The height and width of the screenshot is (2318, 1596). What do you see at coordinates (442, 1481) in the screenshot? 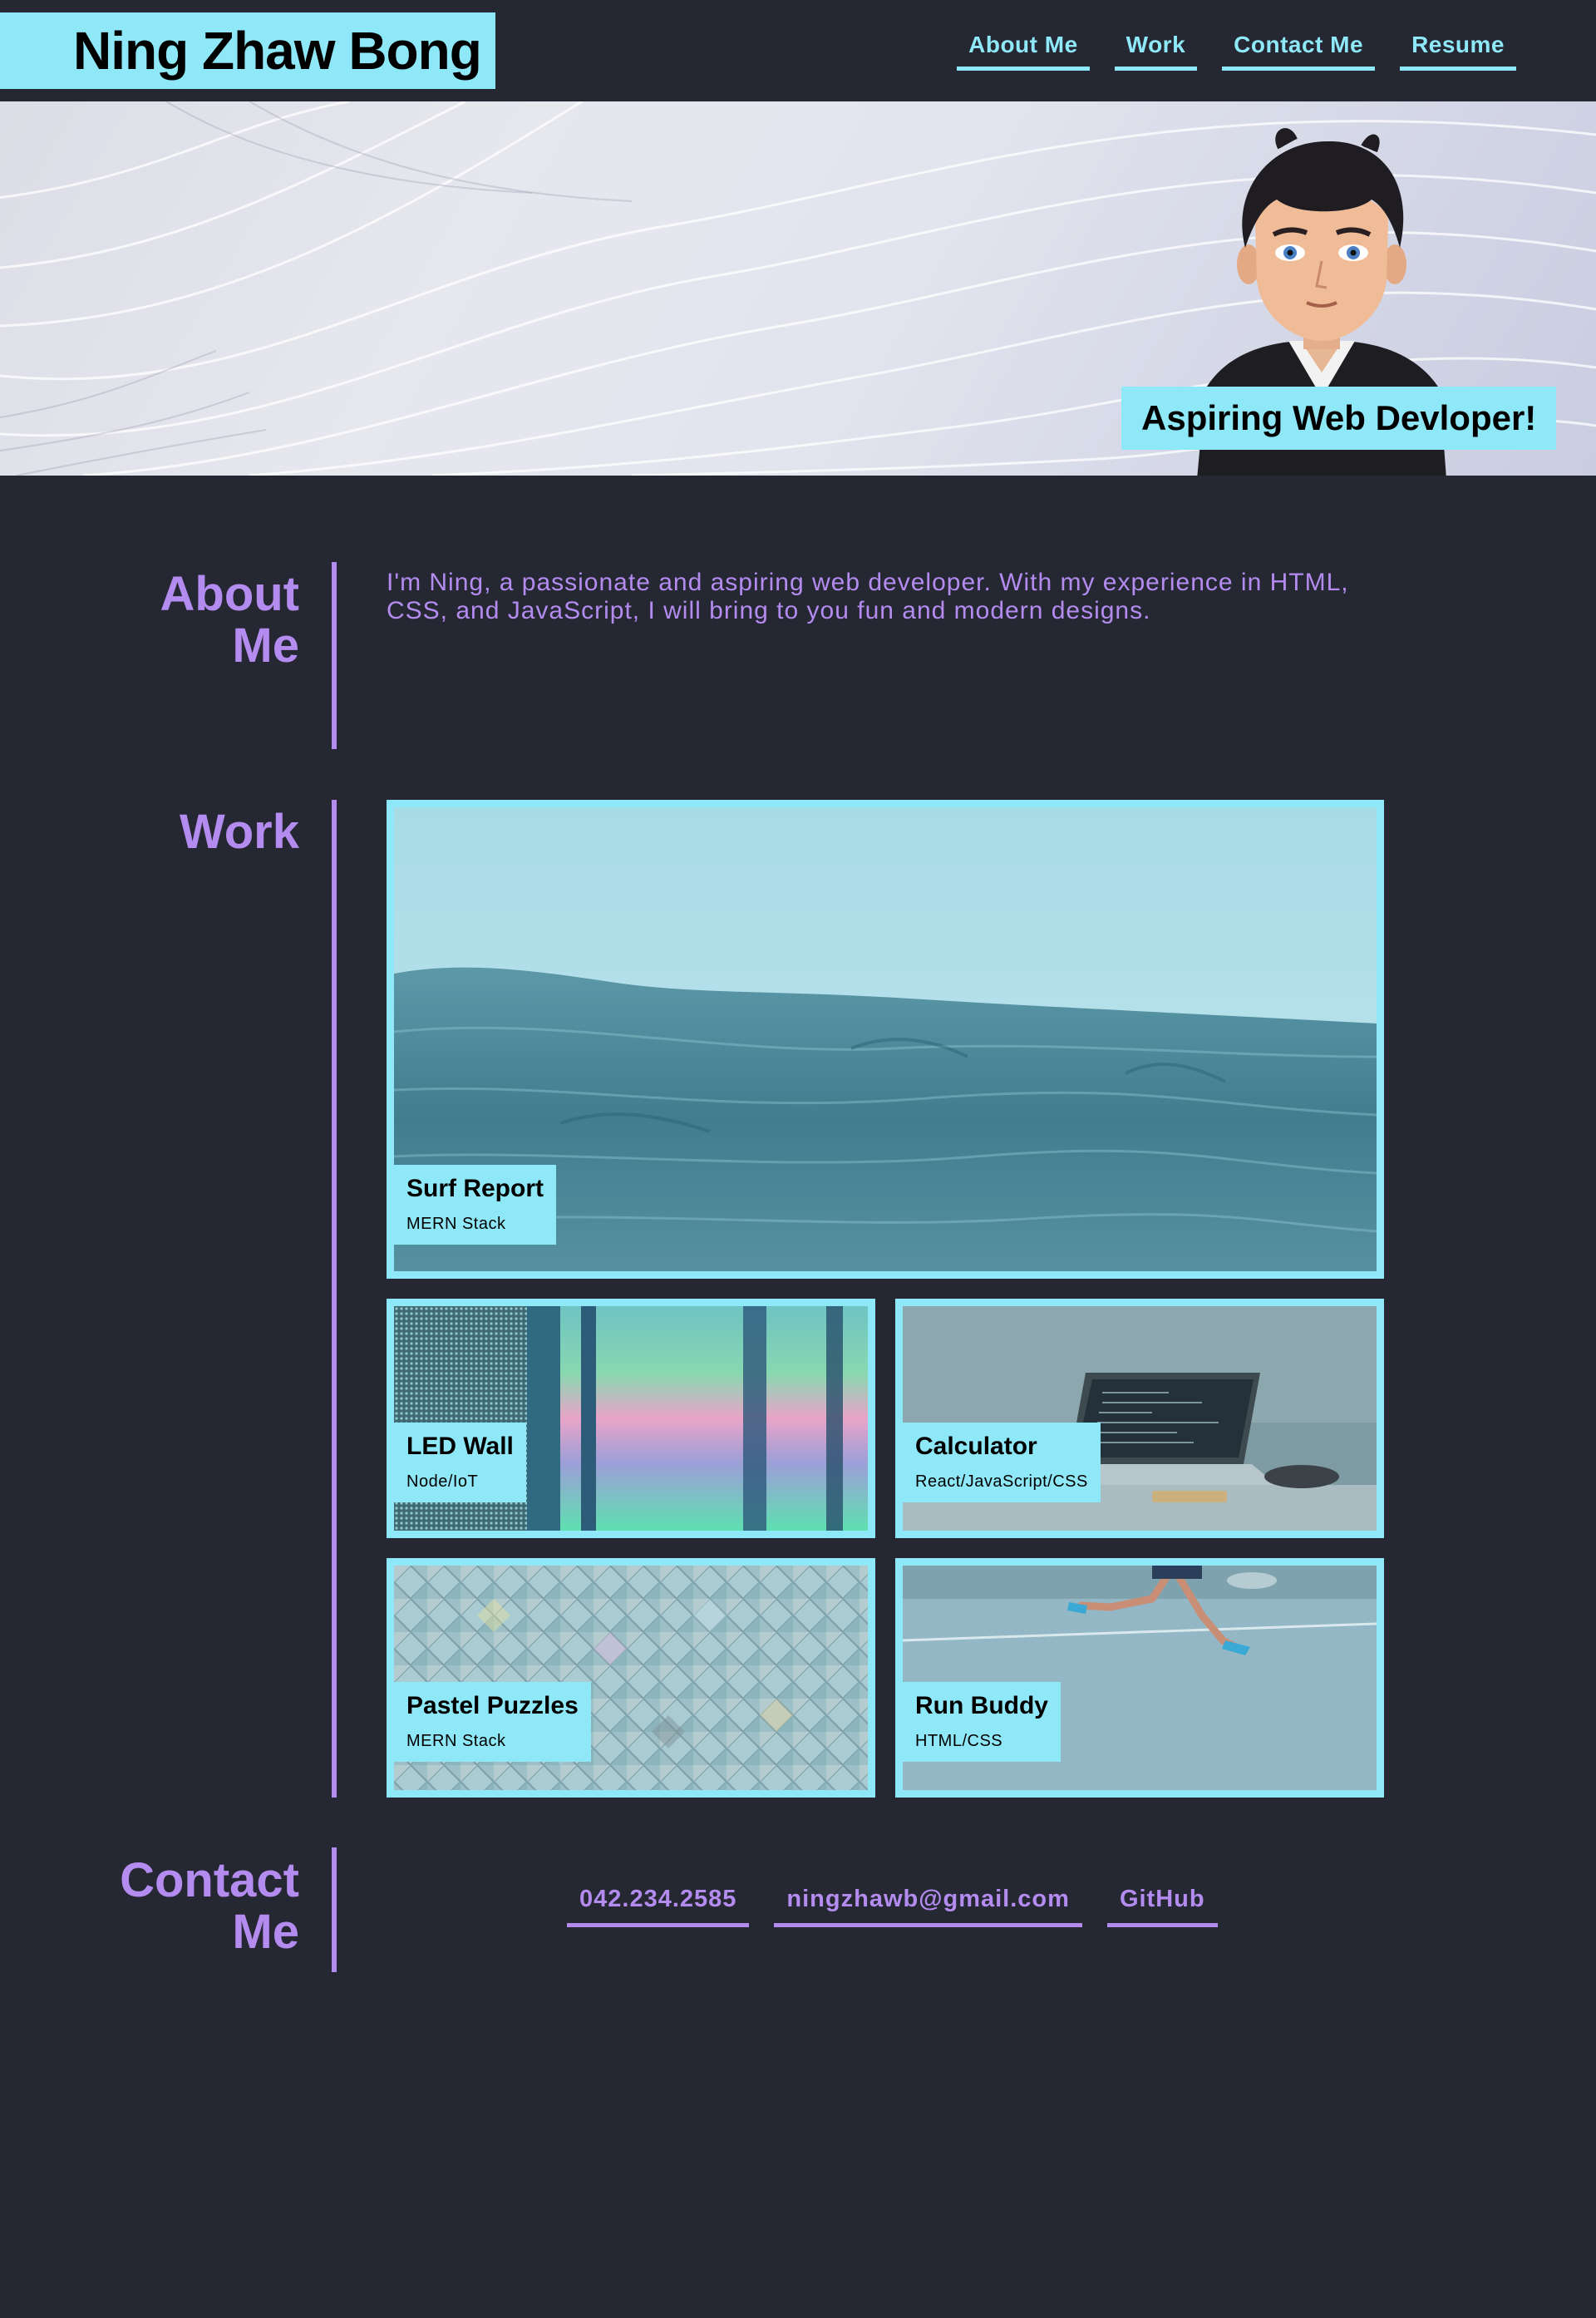
I see `project-stack: Node/IoT` at bounding box center [442, 1481].